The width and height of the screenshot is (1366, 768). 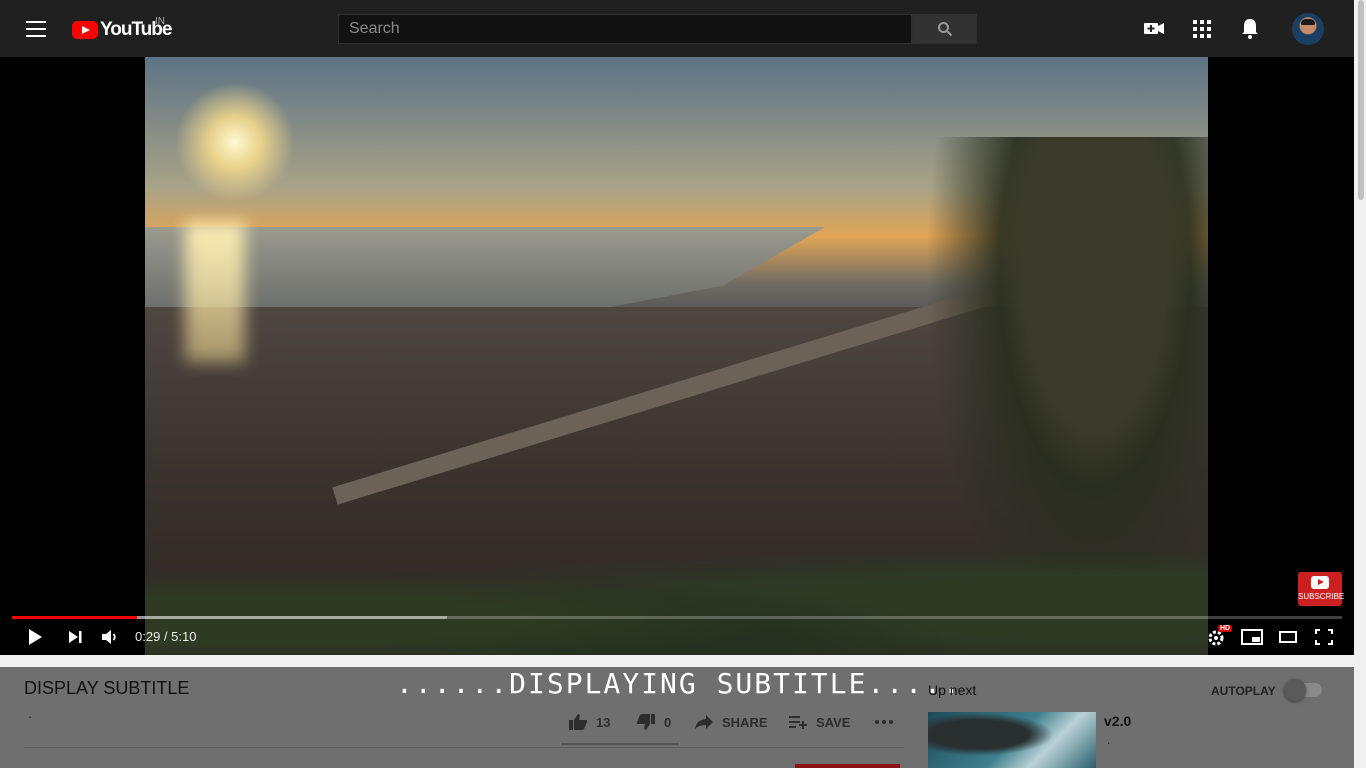 I want to click on theater-mode-button, so click(x=1288, y=637).